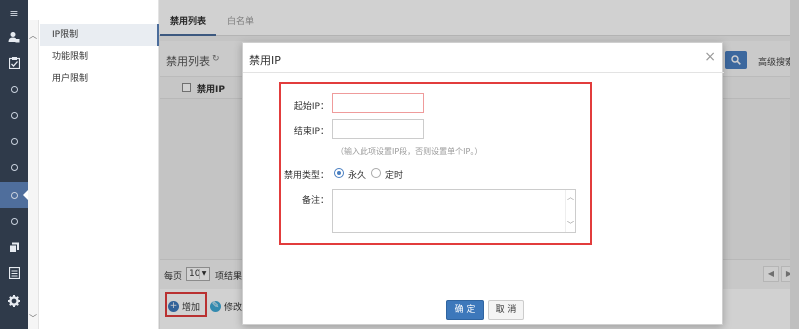  Describe the element at coordinates (33, 174) in the screenshot. I see `submenu-collapse-bar: ︿ ﹀` at that location.